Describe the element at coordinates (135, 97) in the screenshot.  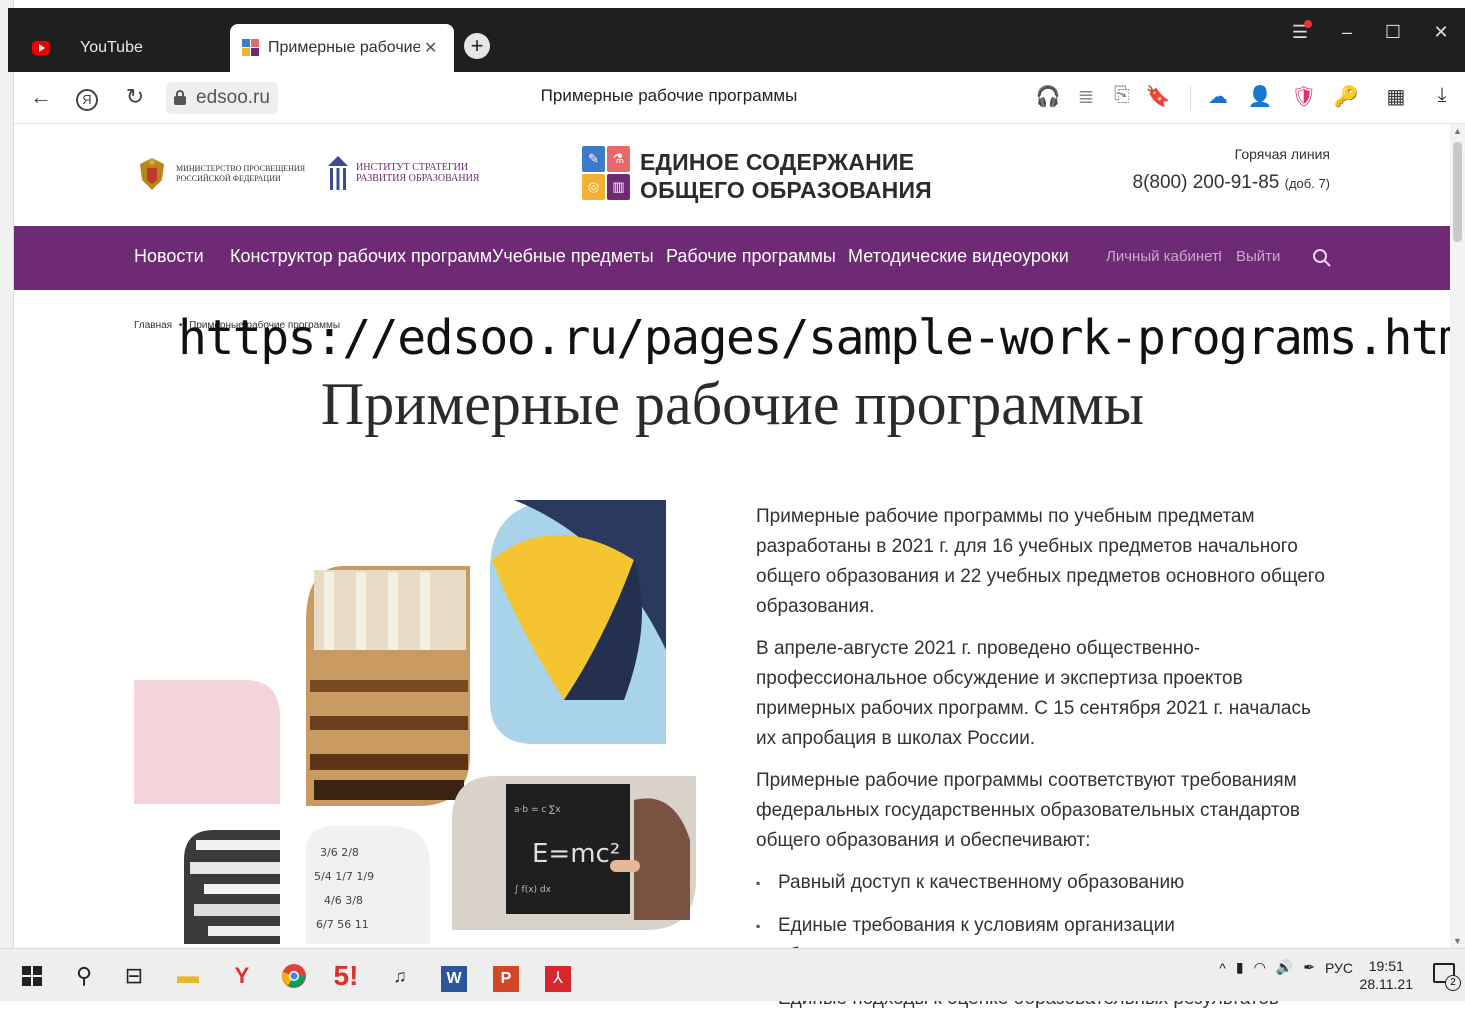
I see `reload-icon: ↻` at that location.